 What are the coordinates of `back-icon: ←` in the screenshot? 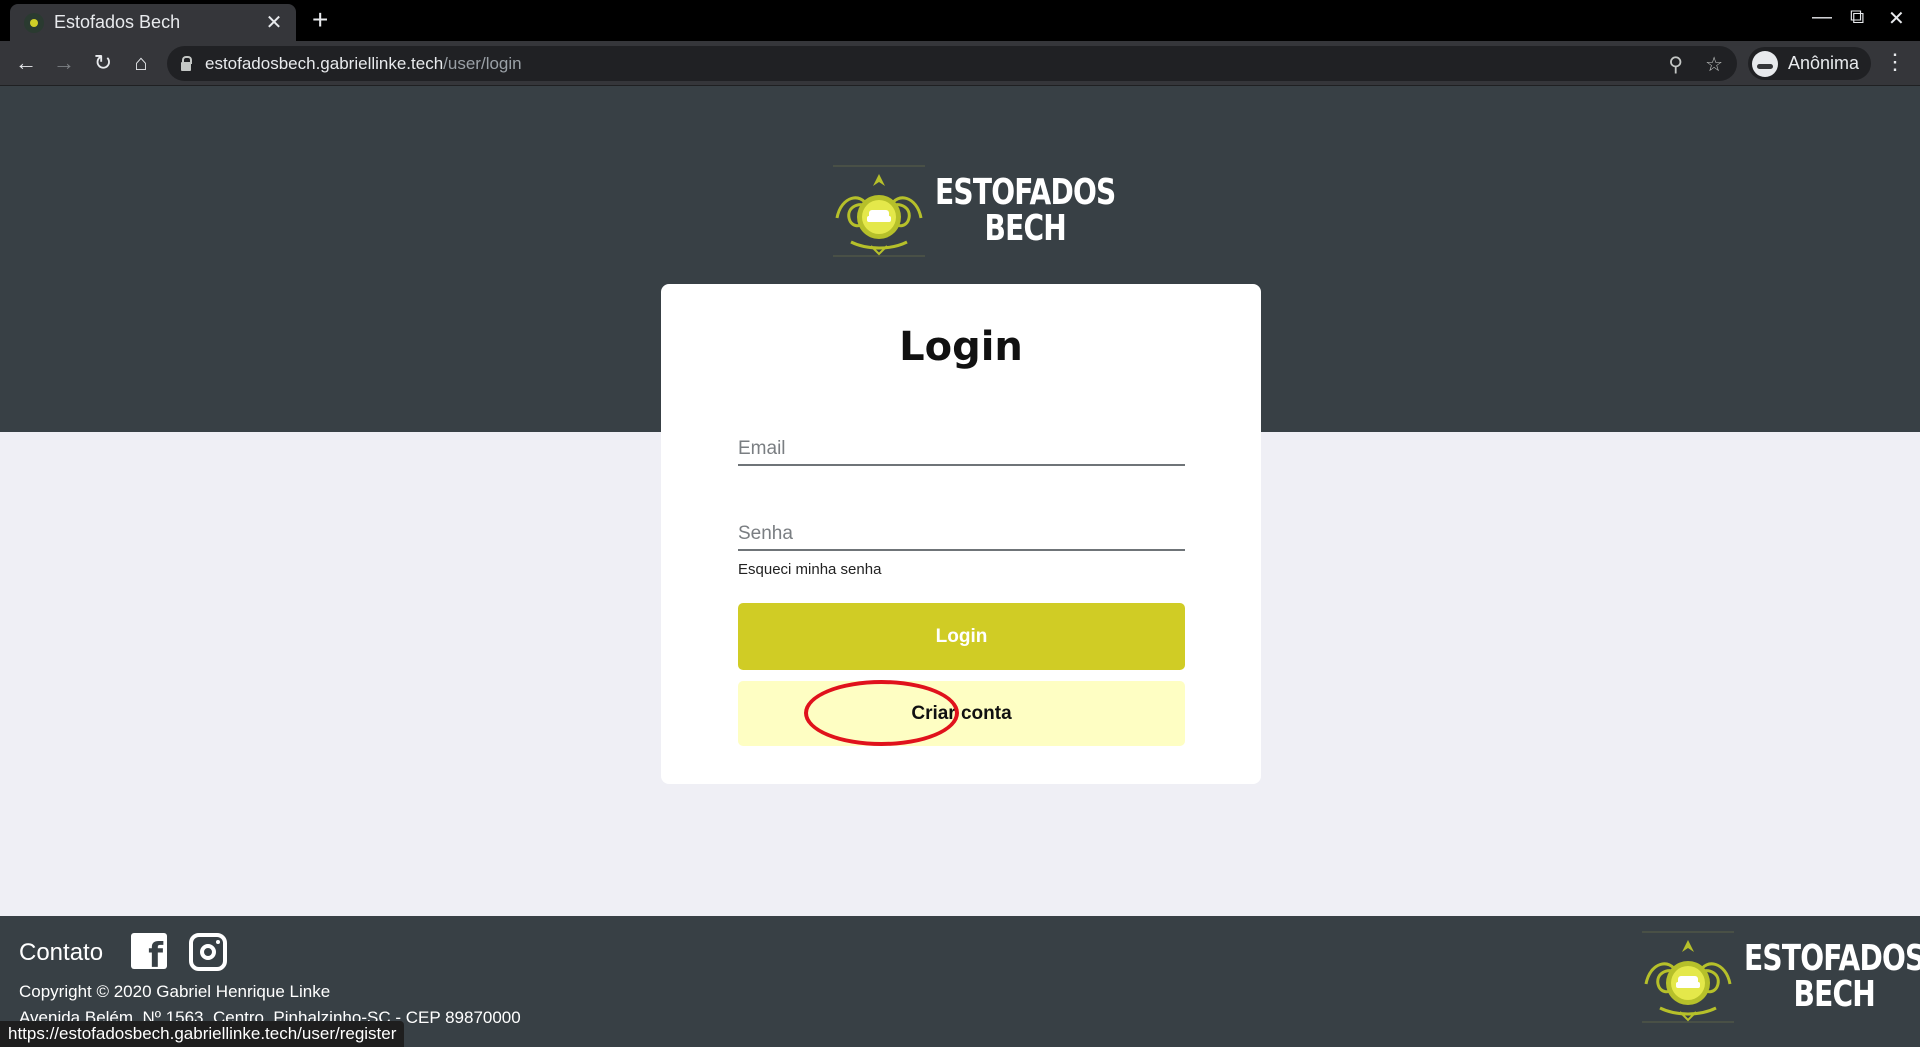 It's located at (26, 63).